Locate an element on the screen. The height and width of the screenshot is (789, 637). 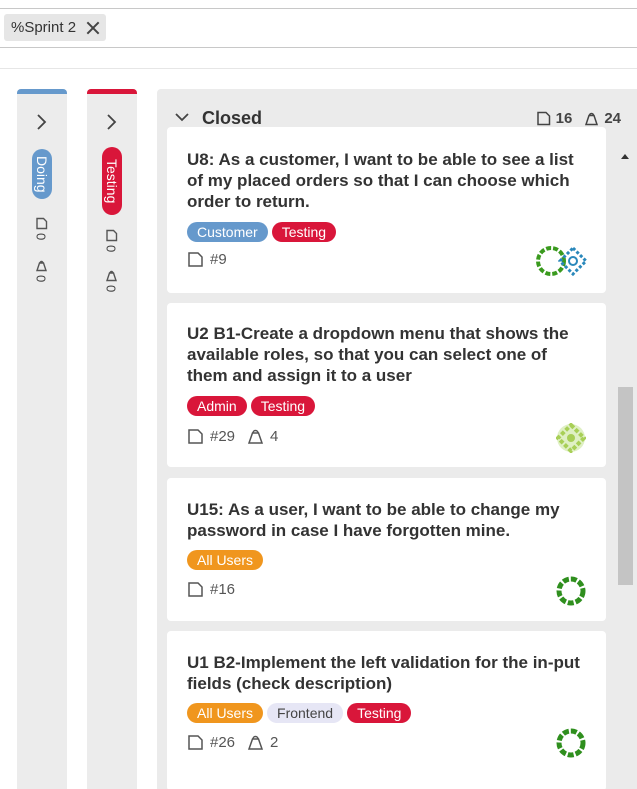
avatar-group is located at coordinates (562, 261).